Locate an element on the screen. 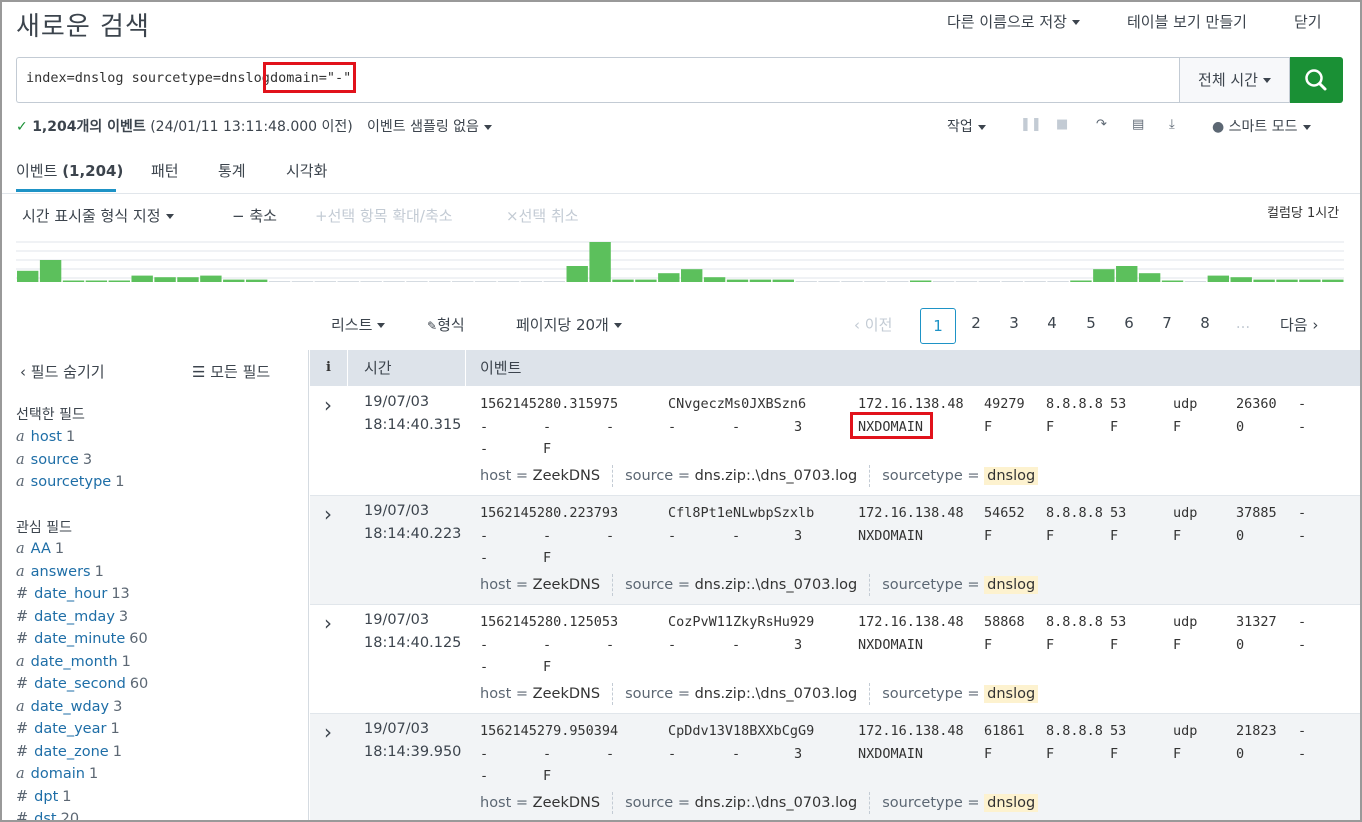 This screenshot has height=822, width=1362. zoom-out-button: − 축소 is located at coordinates (254, 215).